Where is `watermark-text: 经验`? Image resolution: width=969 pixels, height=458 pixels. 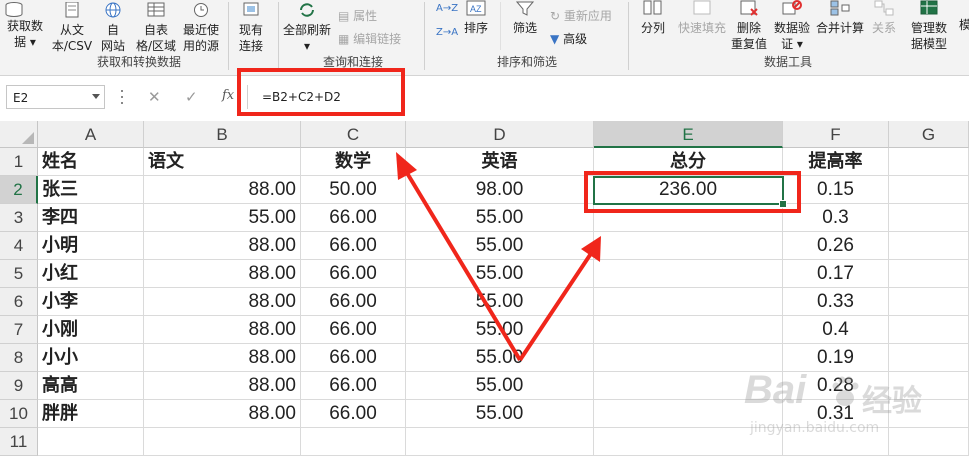 watermark-text: 经验 is located at coordinates (892, 401).